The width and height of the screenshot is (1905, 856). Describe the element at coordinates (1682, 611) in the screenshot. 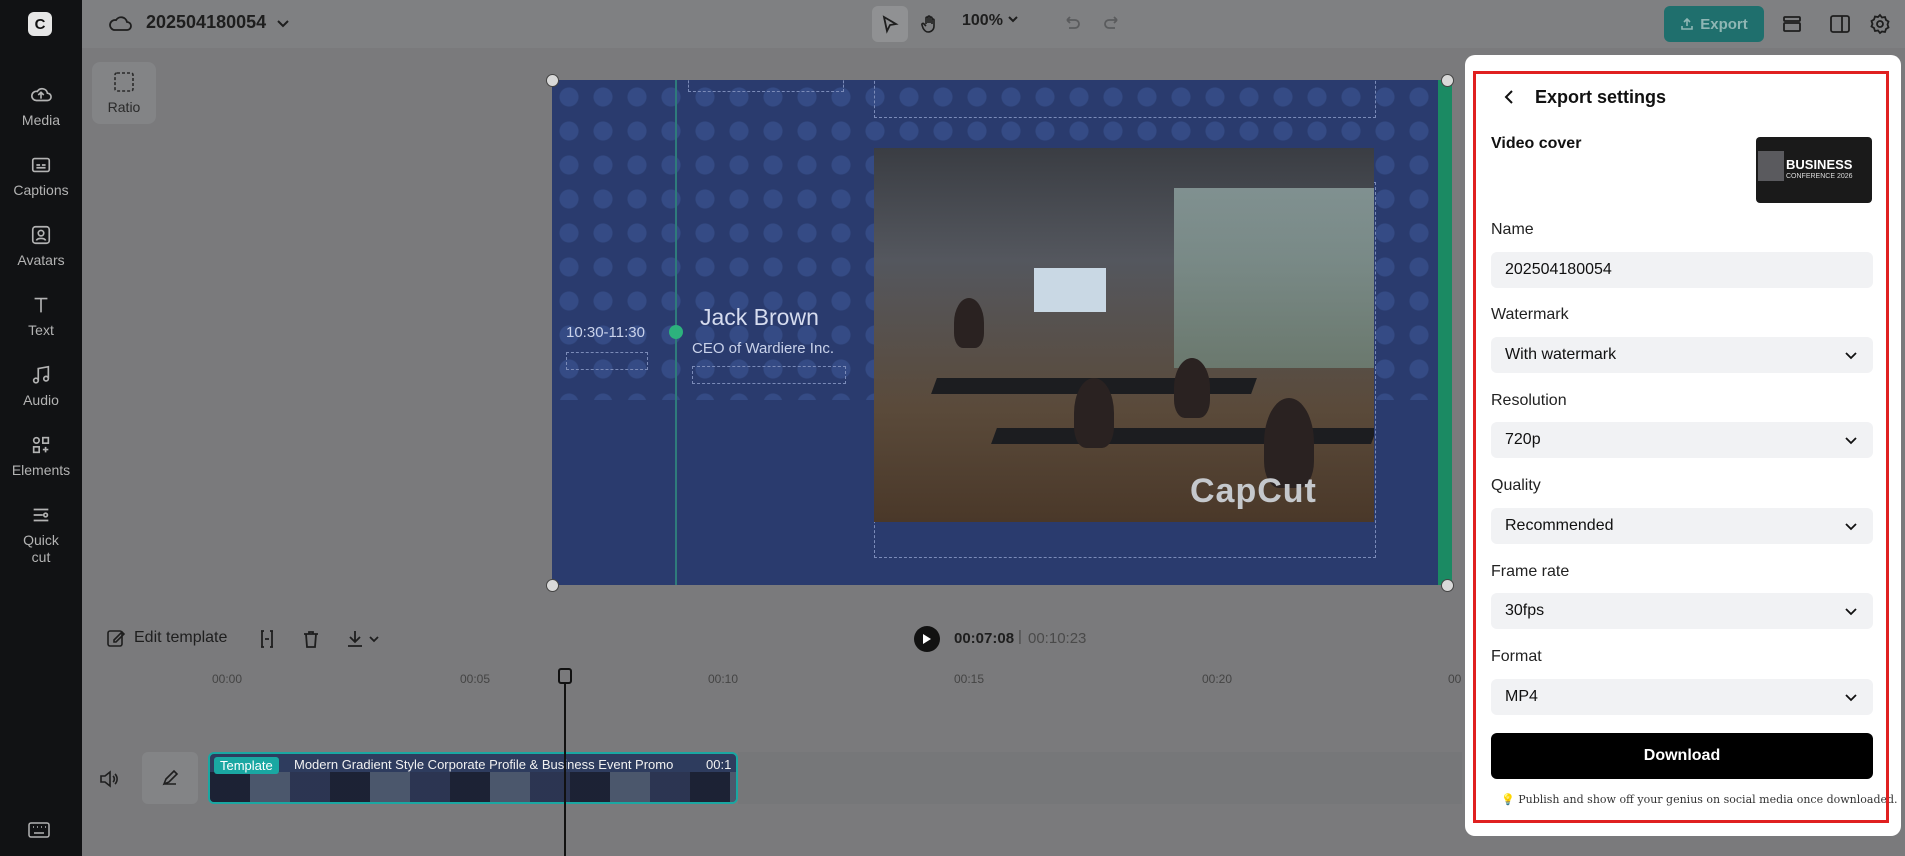

I see `frame-rate-select: 30fps` at that location.